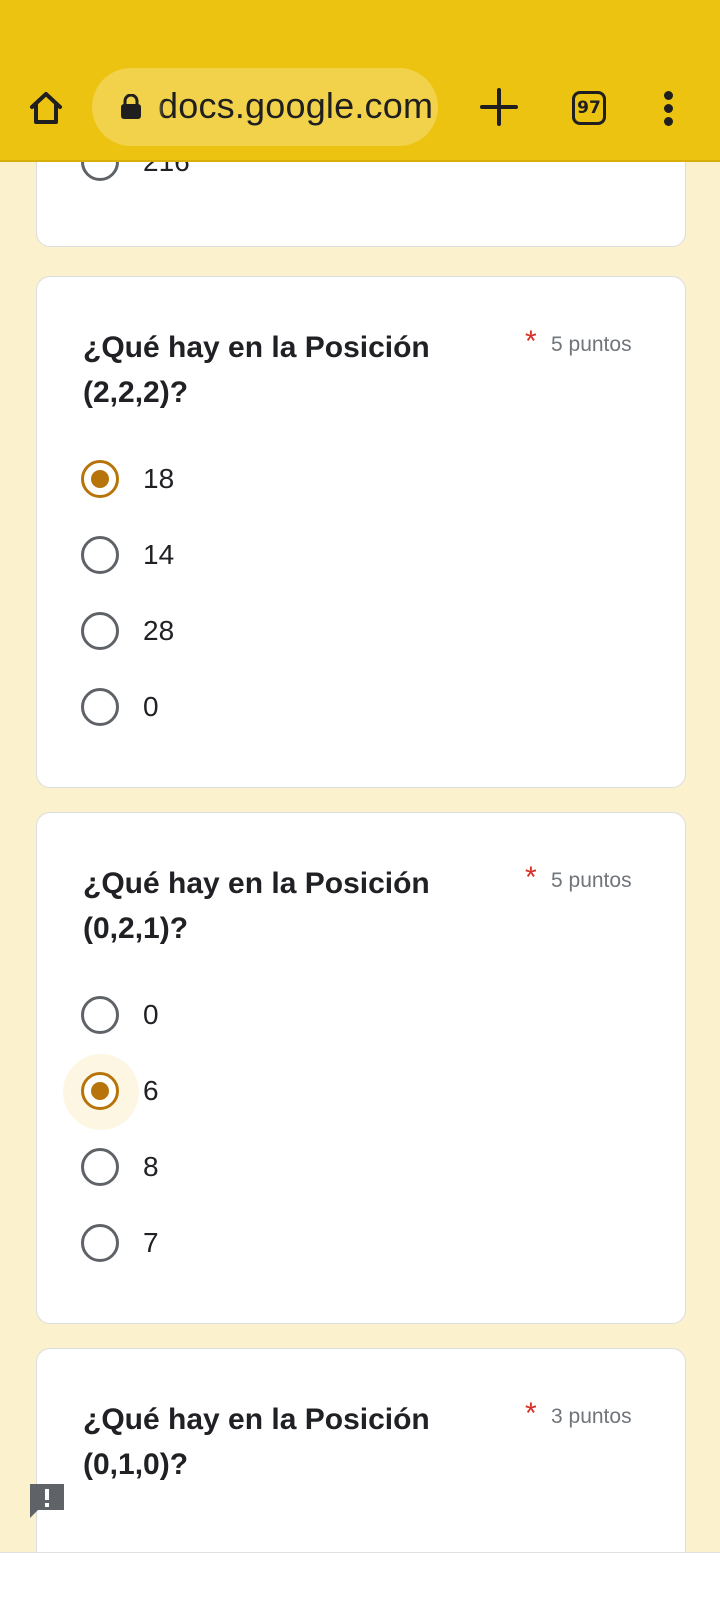 The width and height of the screenshot is (720, 1601). Describe the element at coordinates (46, 108) in the screenshot. I see `home-icon` at that location.